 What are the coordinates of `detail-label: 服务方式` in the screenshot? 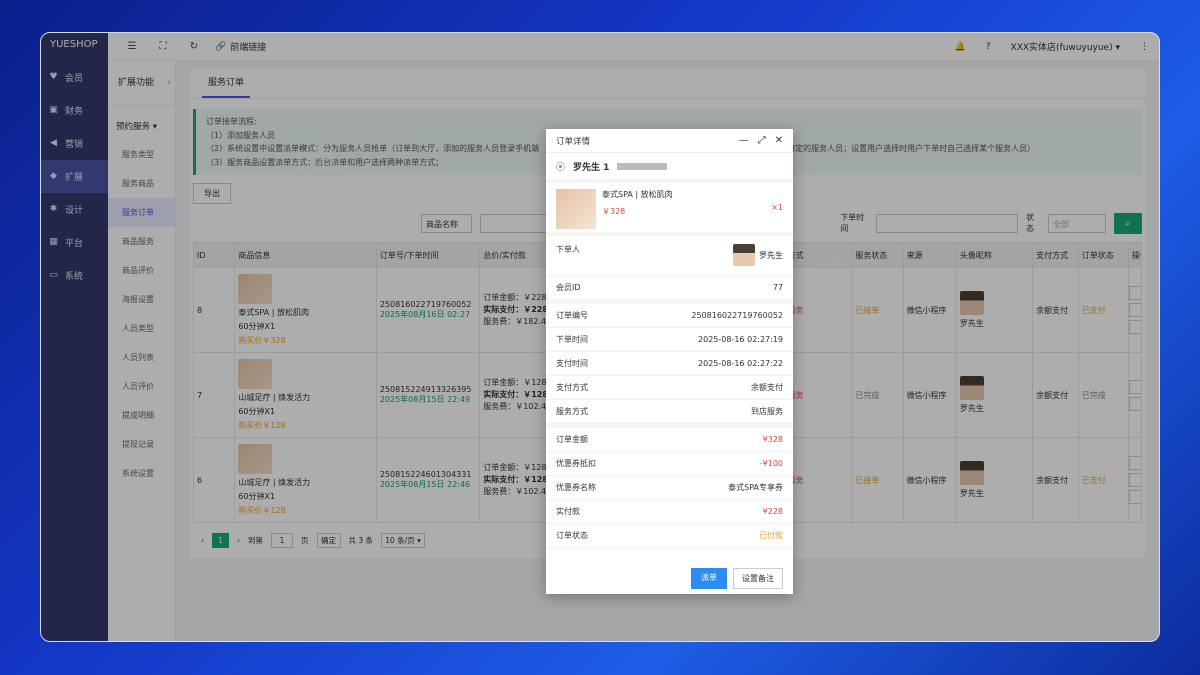 It's located at (572, 411).